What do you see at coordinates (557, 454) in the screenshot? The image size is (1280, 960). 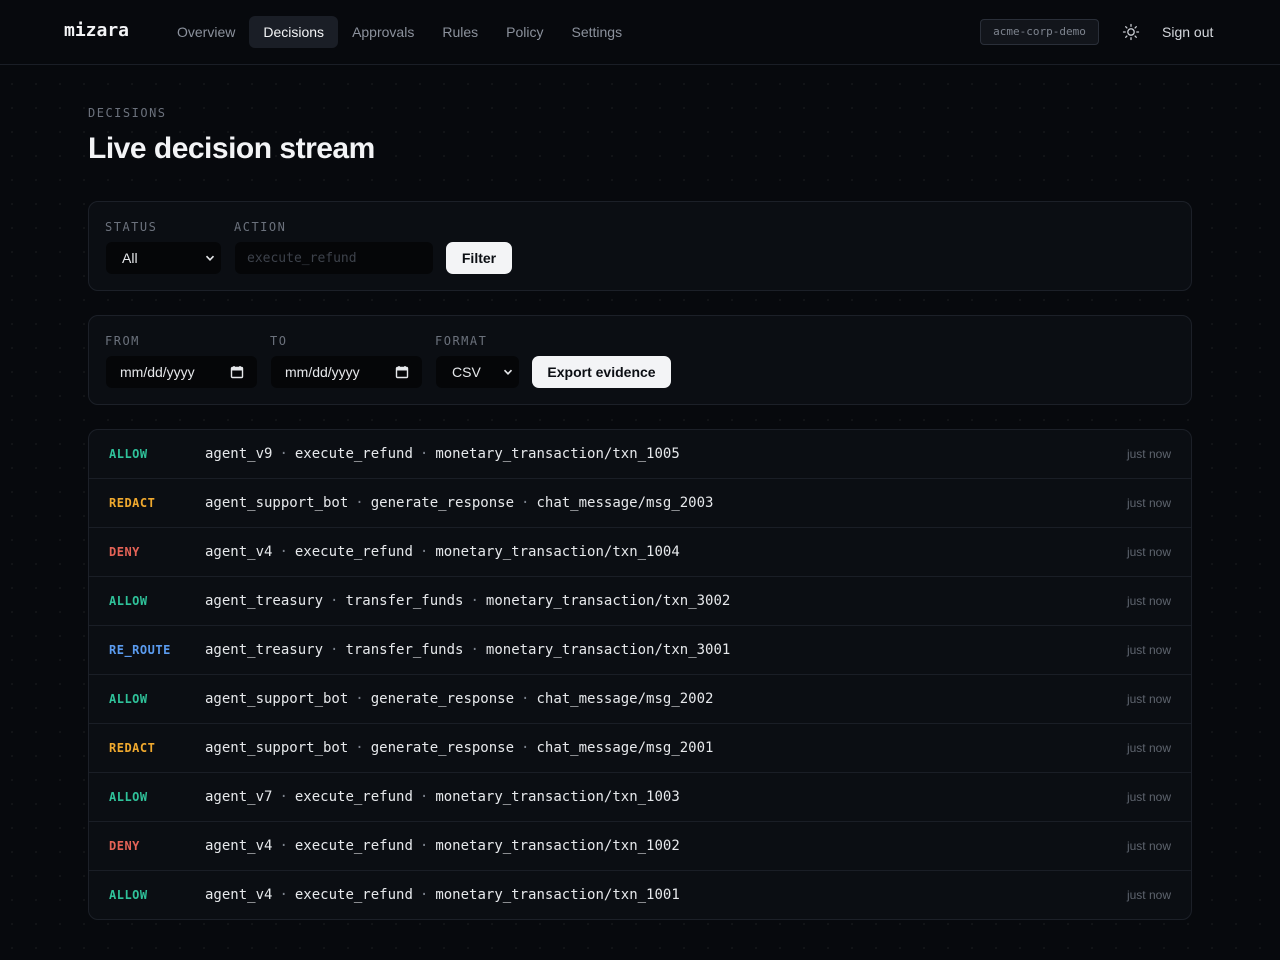 I see `decision-resource: monetary_transaction/txn_1005` at bounding box center [557, 454].